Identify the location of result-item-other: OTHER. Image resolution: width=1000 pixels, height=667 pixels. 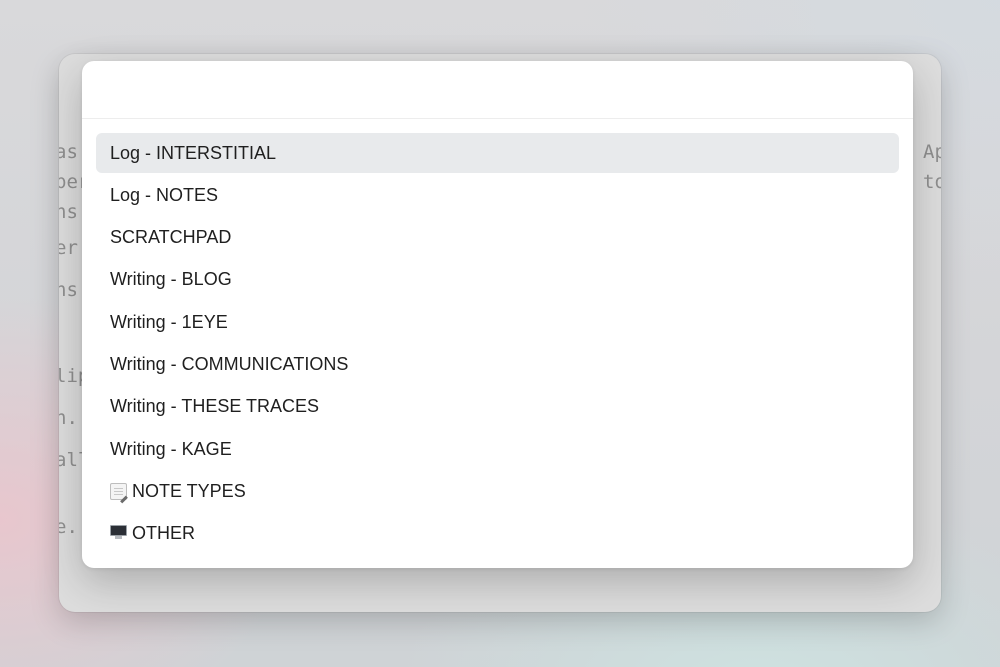
(497, 534).